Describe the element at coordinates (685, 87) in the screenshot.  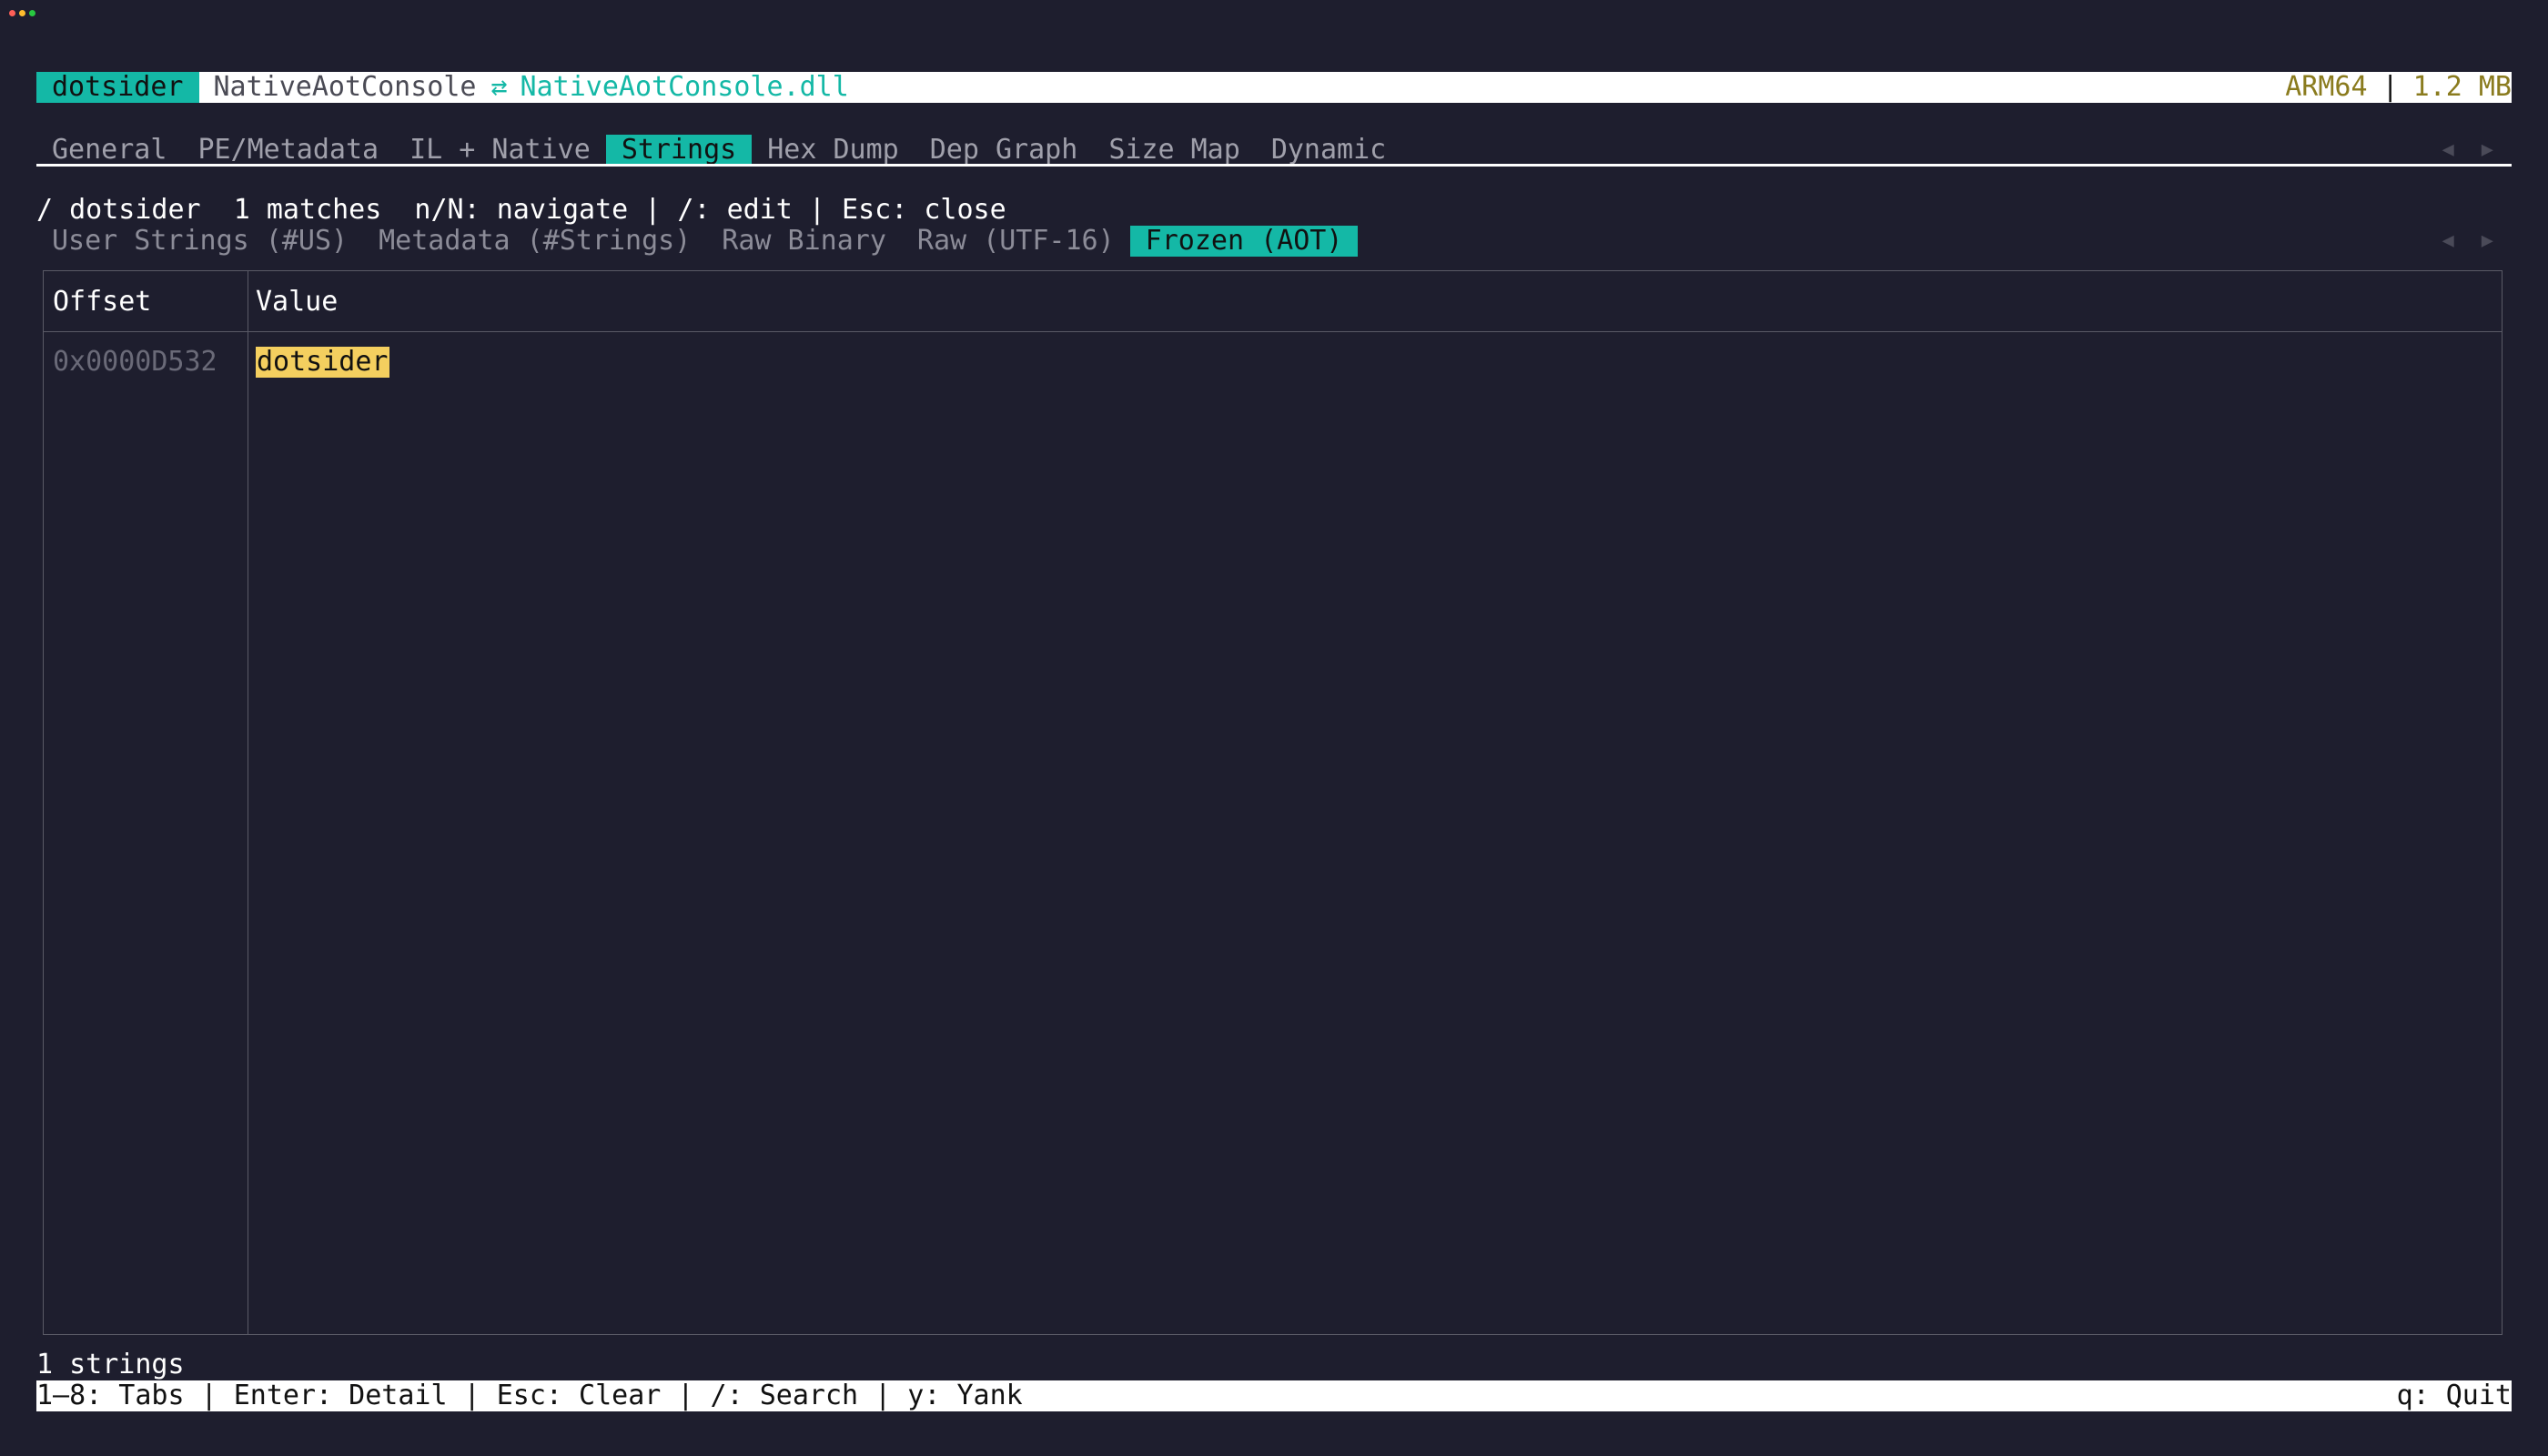
I see `dll-name: NativeAotConsole.dll` at that location.